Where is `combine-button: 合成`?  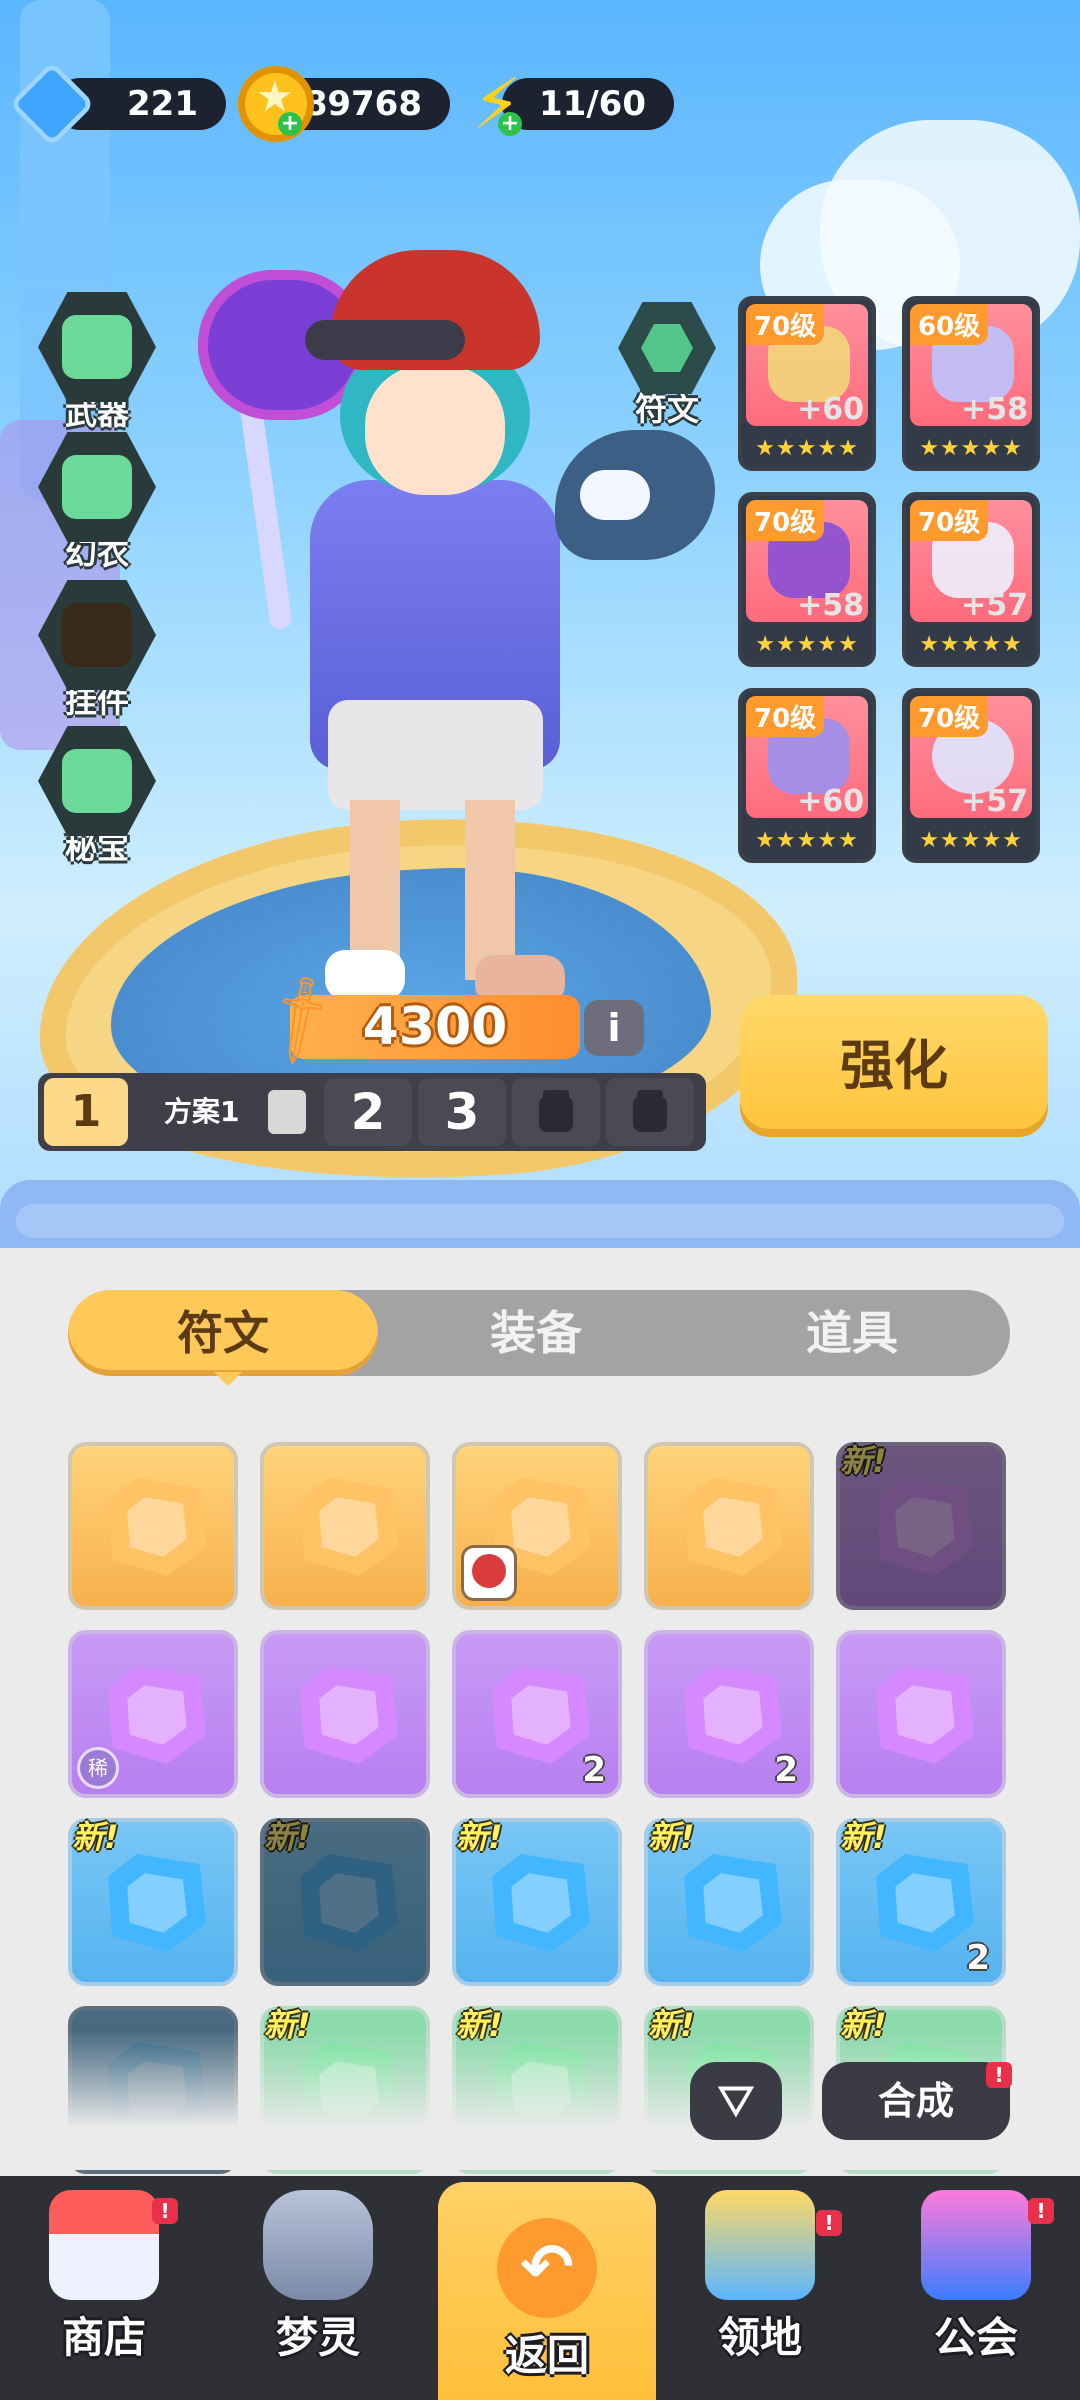 combine-button: 合成 is located at coordinates (916, 2101).